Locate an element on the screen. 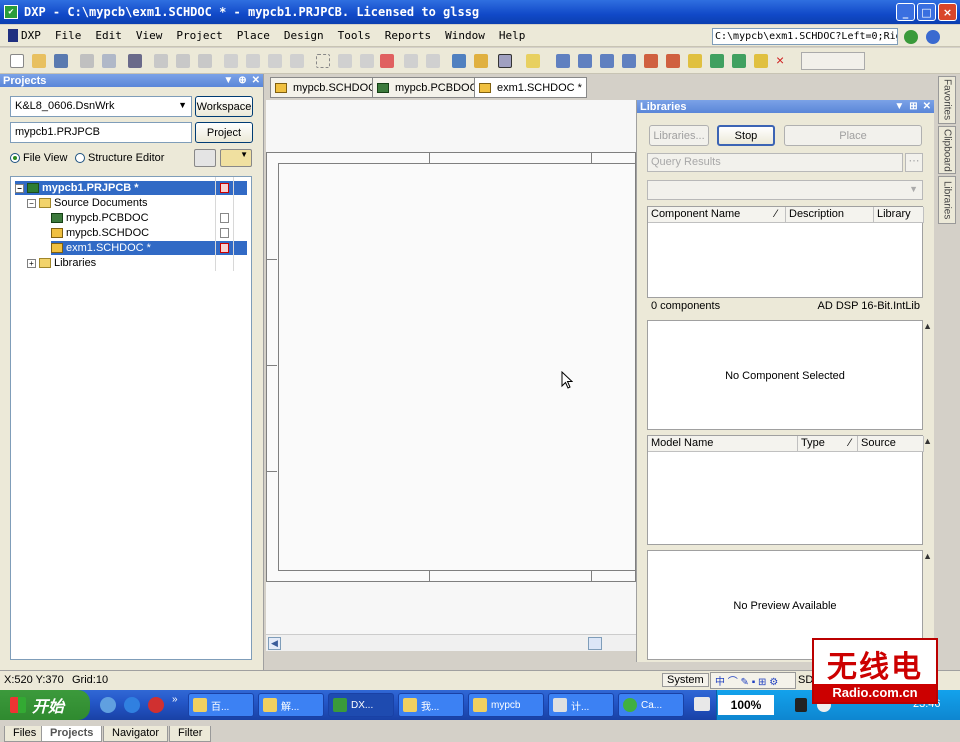 This screenshot has height=742, width=960. tree-item-source-documents: − Source Documents is located at coordinates (87, 203).